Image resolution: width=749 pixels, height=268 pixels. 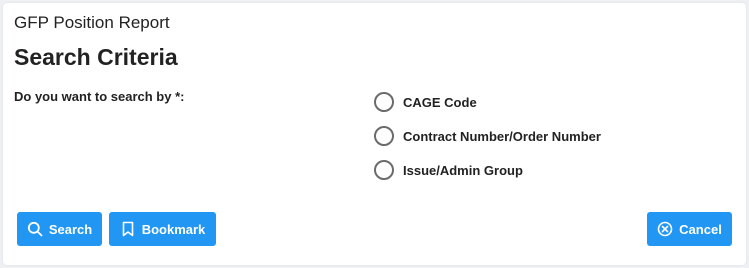 I want to click on radio-option-issue-admin-group: Issue/Admin Group, so click(x=486, y=170).